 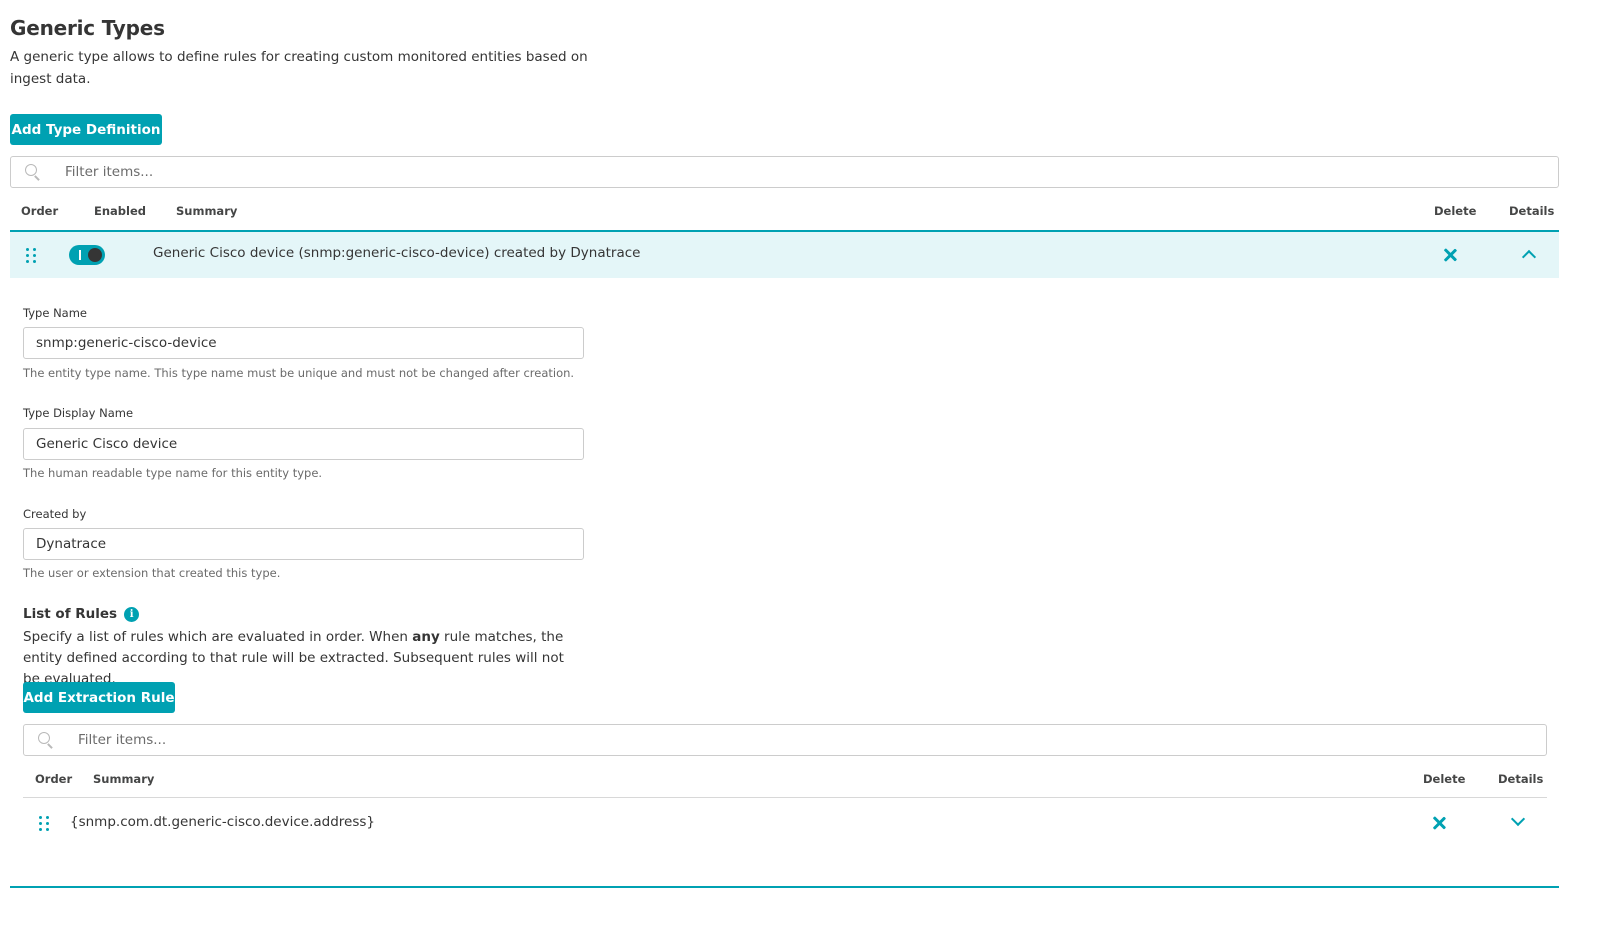 I want to click on chevron-down-icon, so click(x=1518, y=819).